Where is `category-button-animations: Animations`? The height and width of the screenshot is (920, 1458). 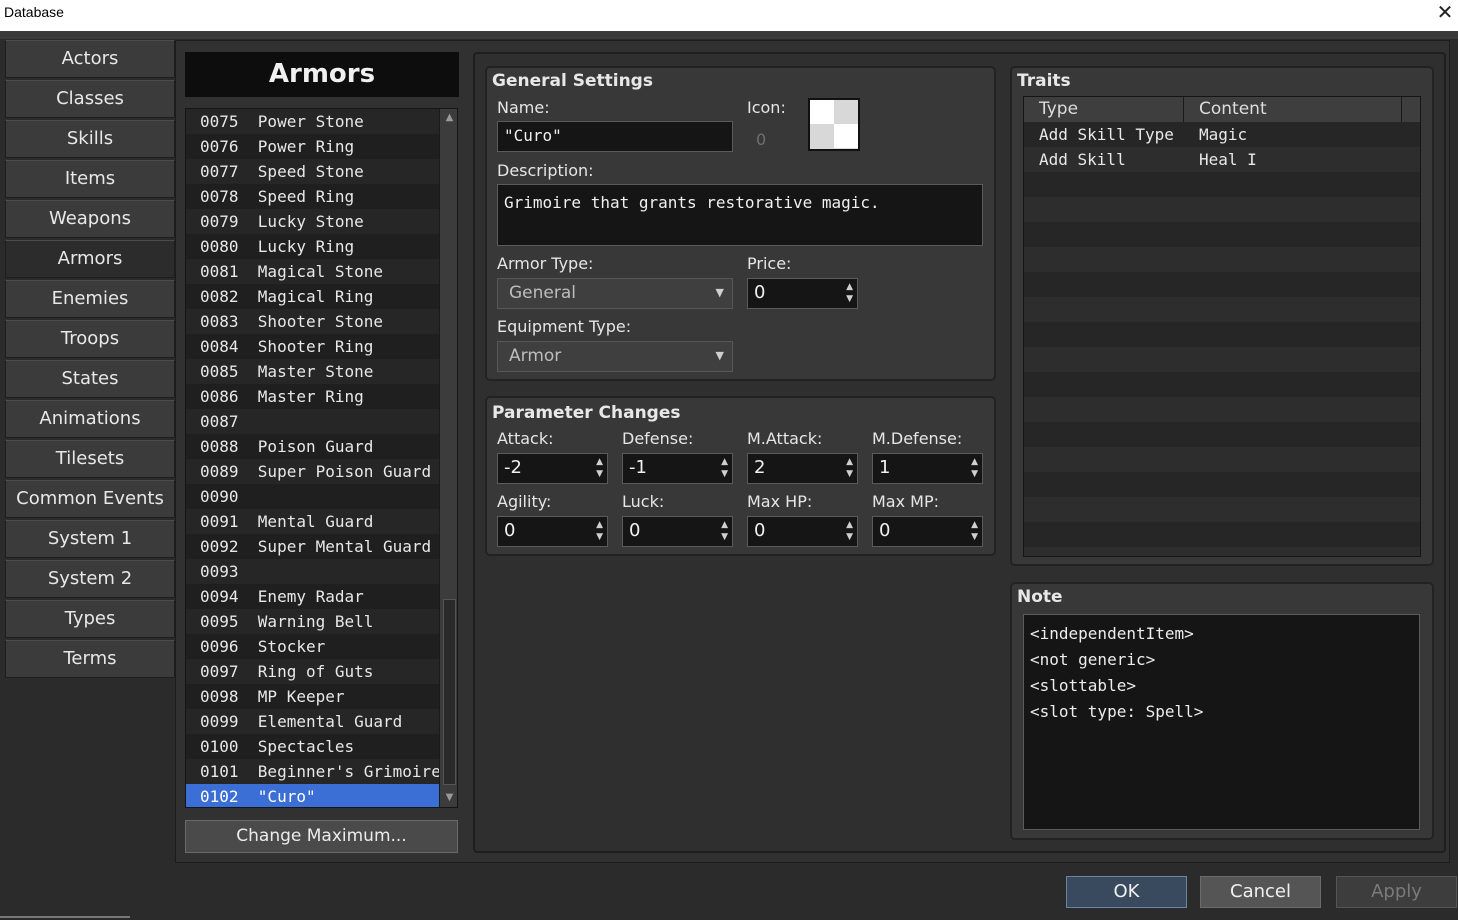
category-button-animations: Animations is located at coordinates (90, 419).